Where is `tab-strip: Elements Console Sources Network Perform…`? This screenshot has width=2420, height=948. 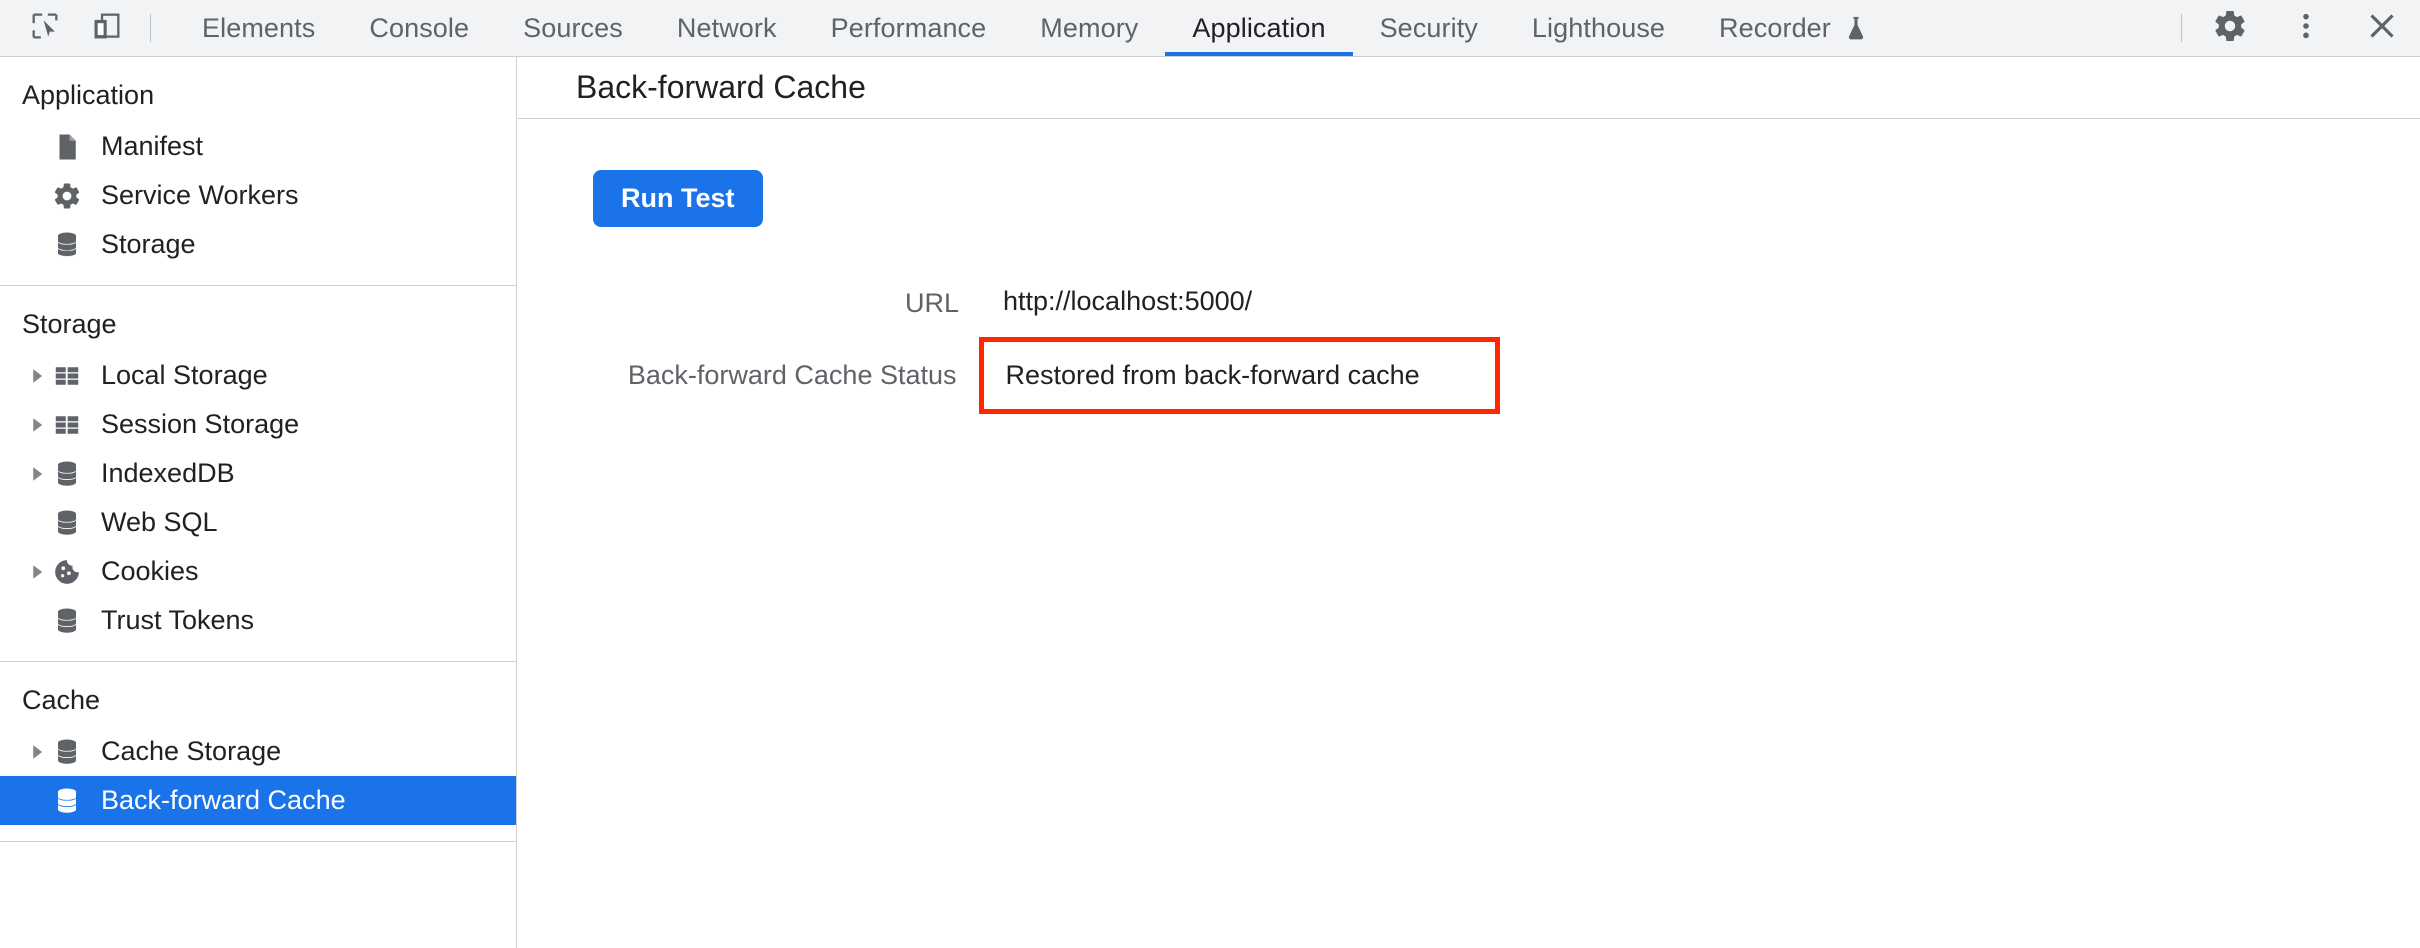
tab-strip: Elements Console Sources Network Perform… is located at coordinates (1035, 28).